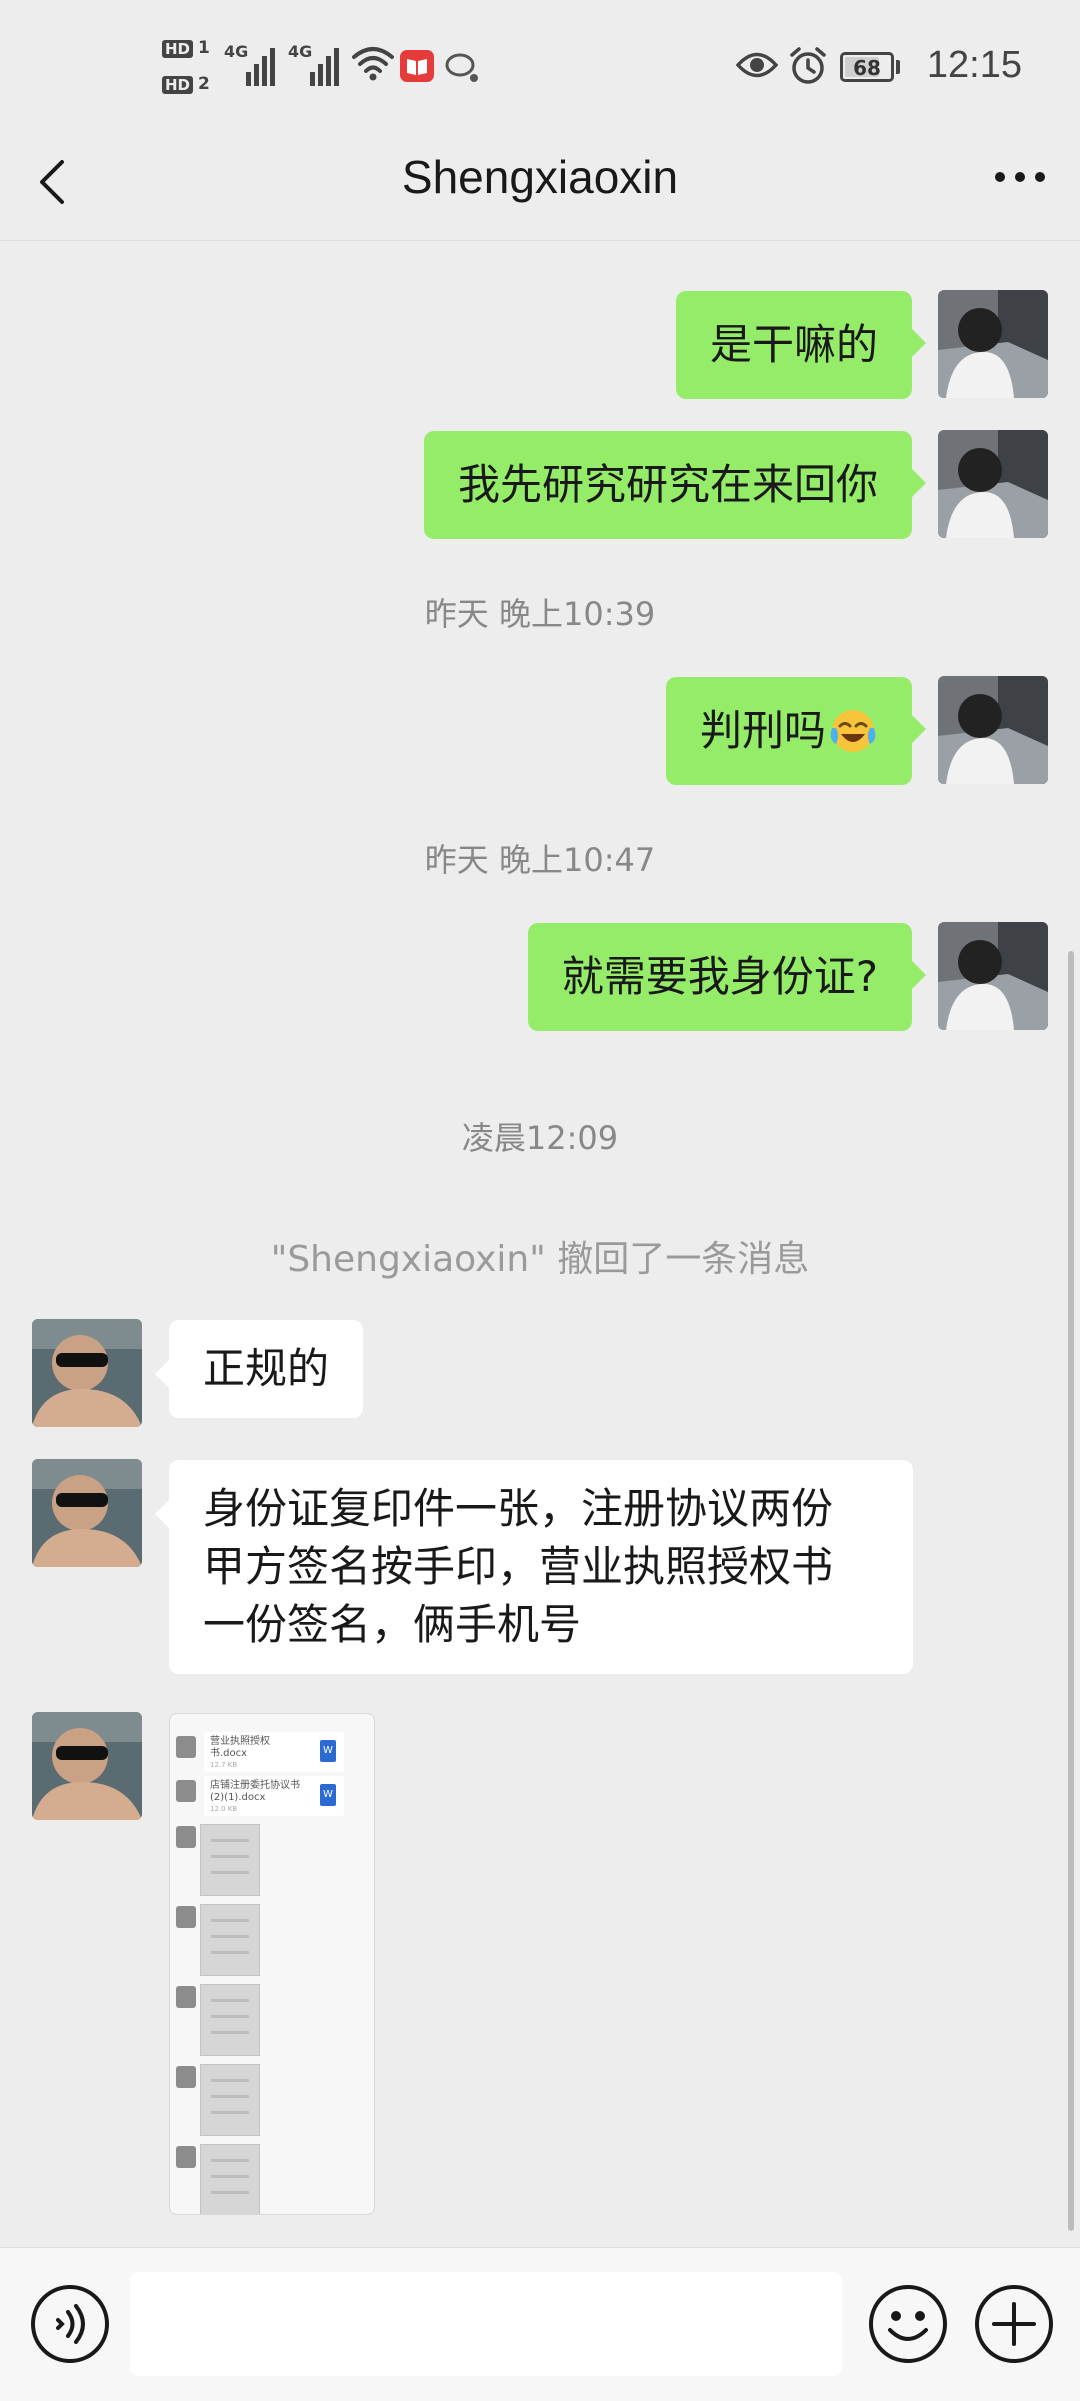 Image resolution: width=1080 pixels, height=2401 pixels. What do you see at coordinates (793, 344) in the screenshot?
I see `message-text: 是干嘛的` at bounding box center [793, 344].